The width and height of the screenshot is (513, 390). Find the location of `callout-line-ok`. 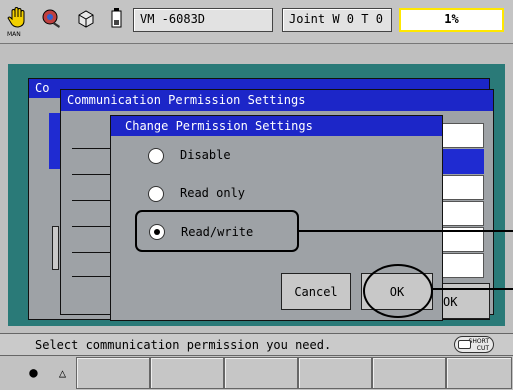

callout-line-ok is located at coordinates (473, 289).